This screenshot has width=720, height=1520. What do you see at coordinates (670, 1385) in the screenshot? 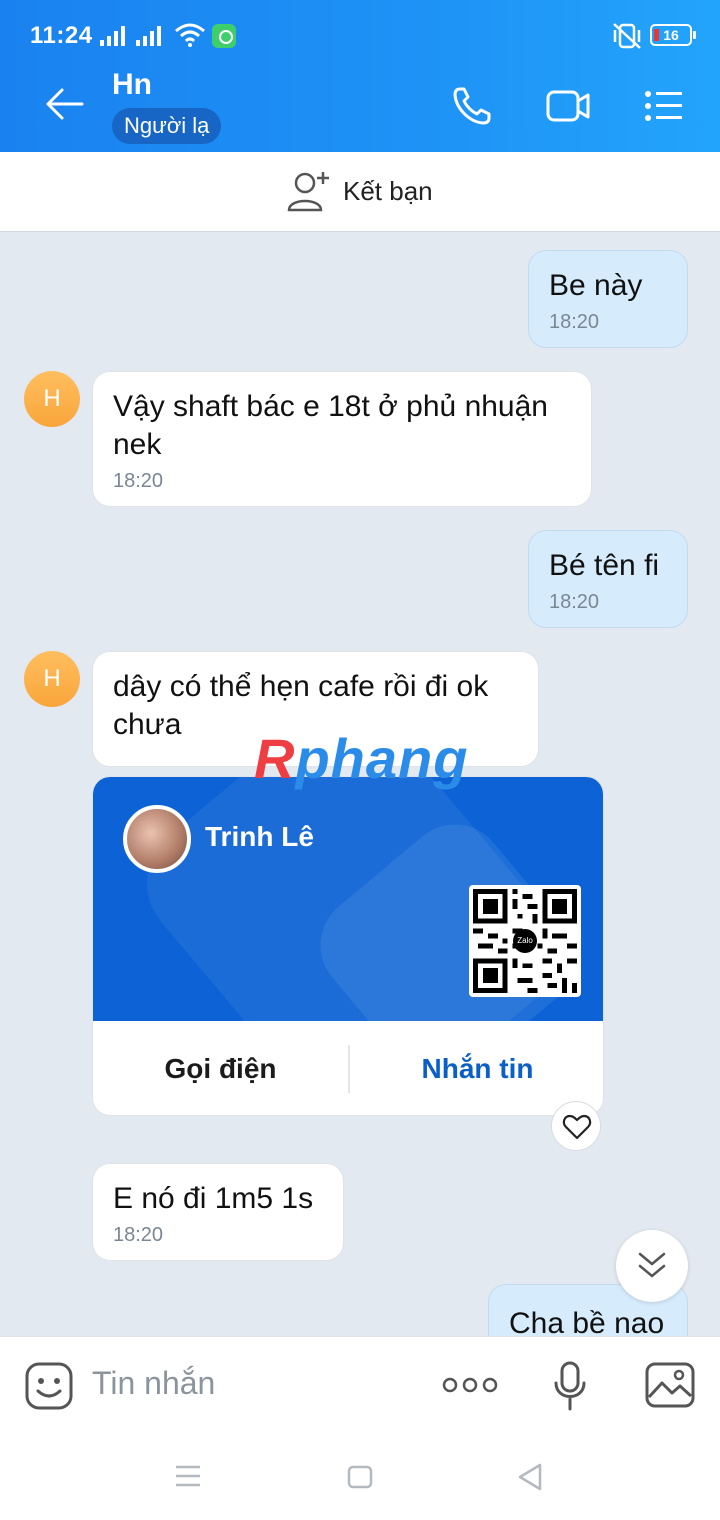
I see `image-gallery-icon` at bounding box center [670, 1385].